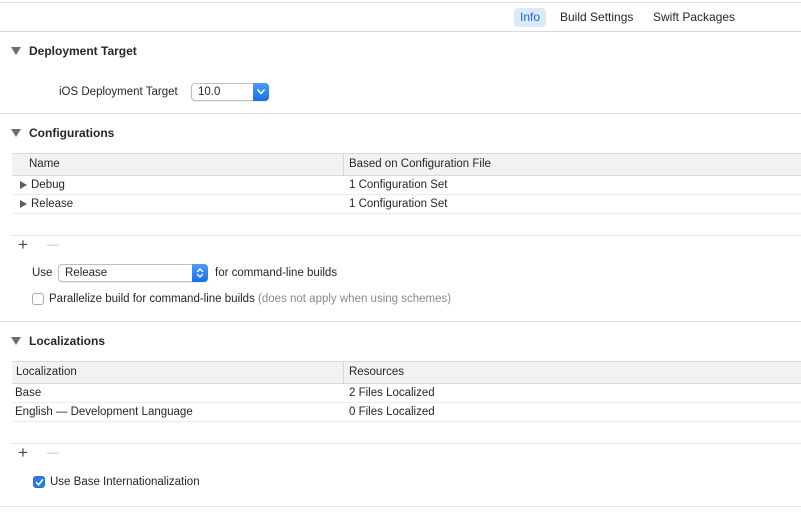 The width and height of the screenshot is (801, 516). Describe the element at coordinates (23, 452) in the screenshot. I see `add-localization-button: +` at that location.